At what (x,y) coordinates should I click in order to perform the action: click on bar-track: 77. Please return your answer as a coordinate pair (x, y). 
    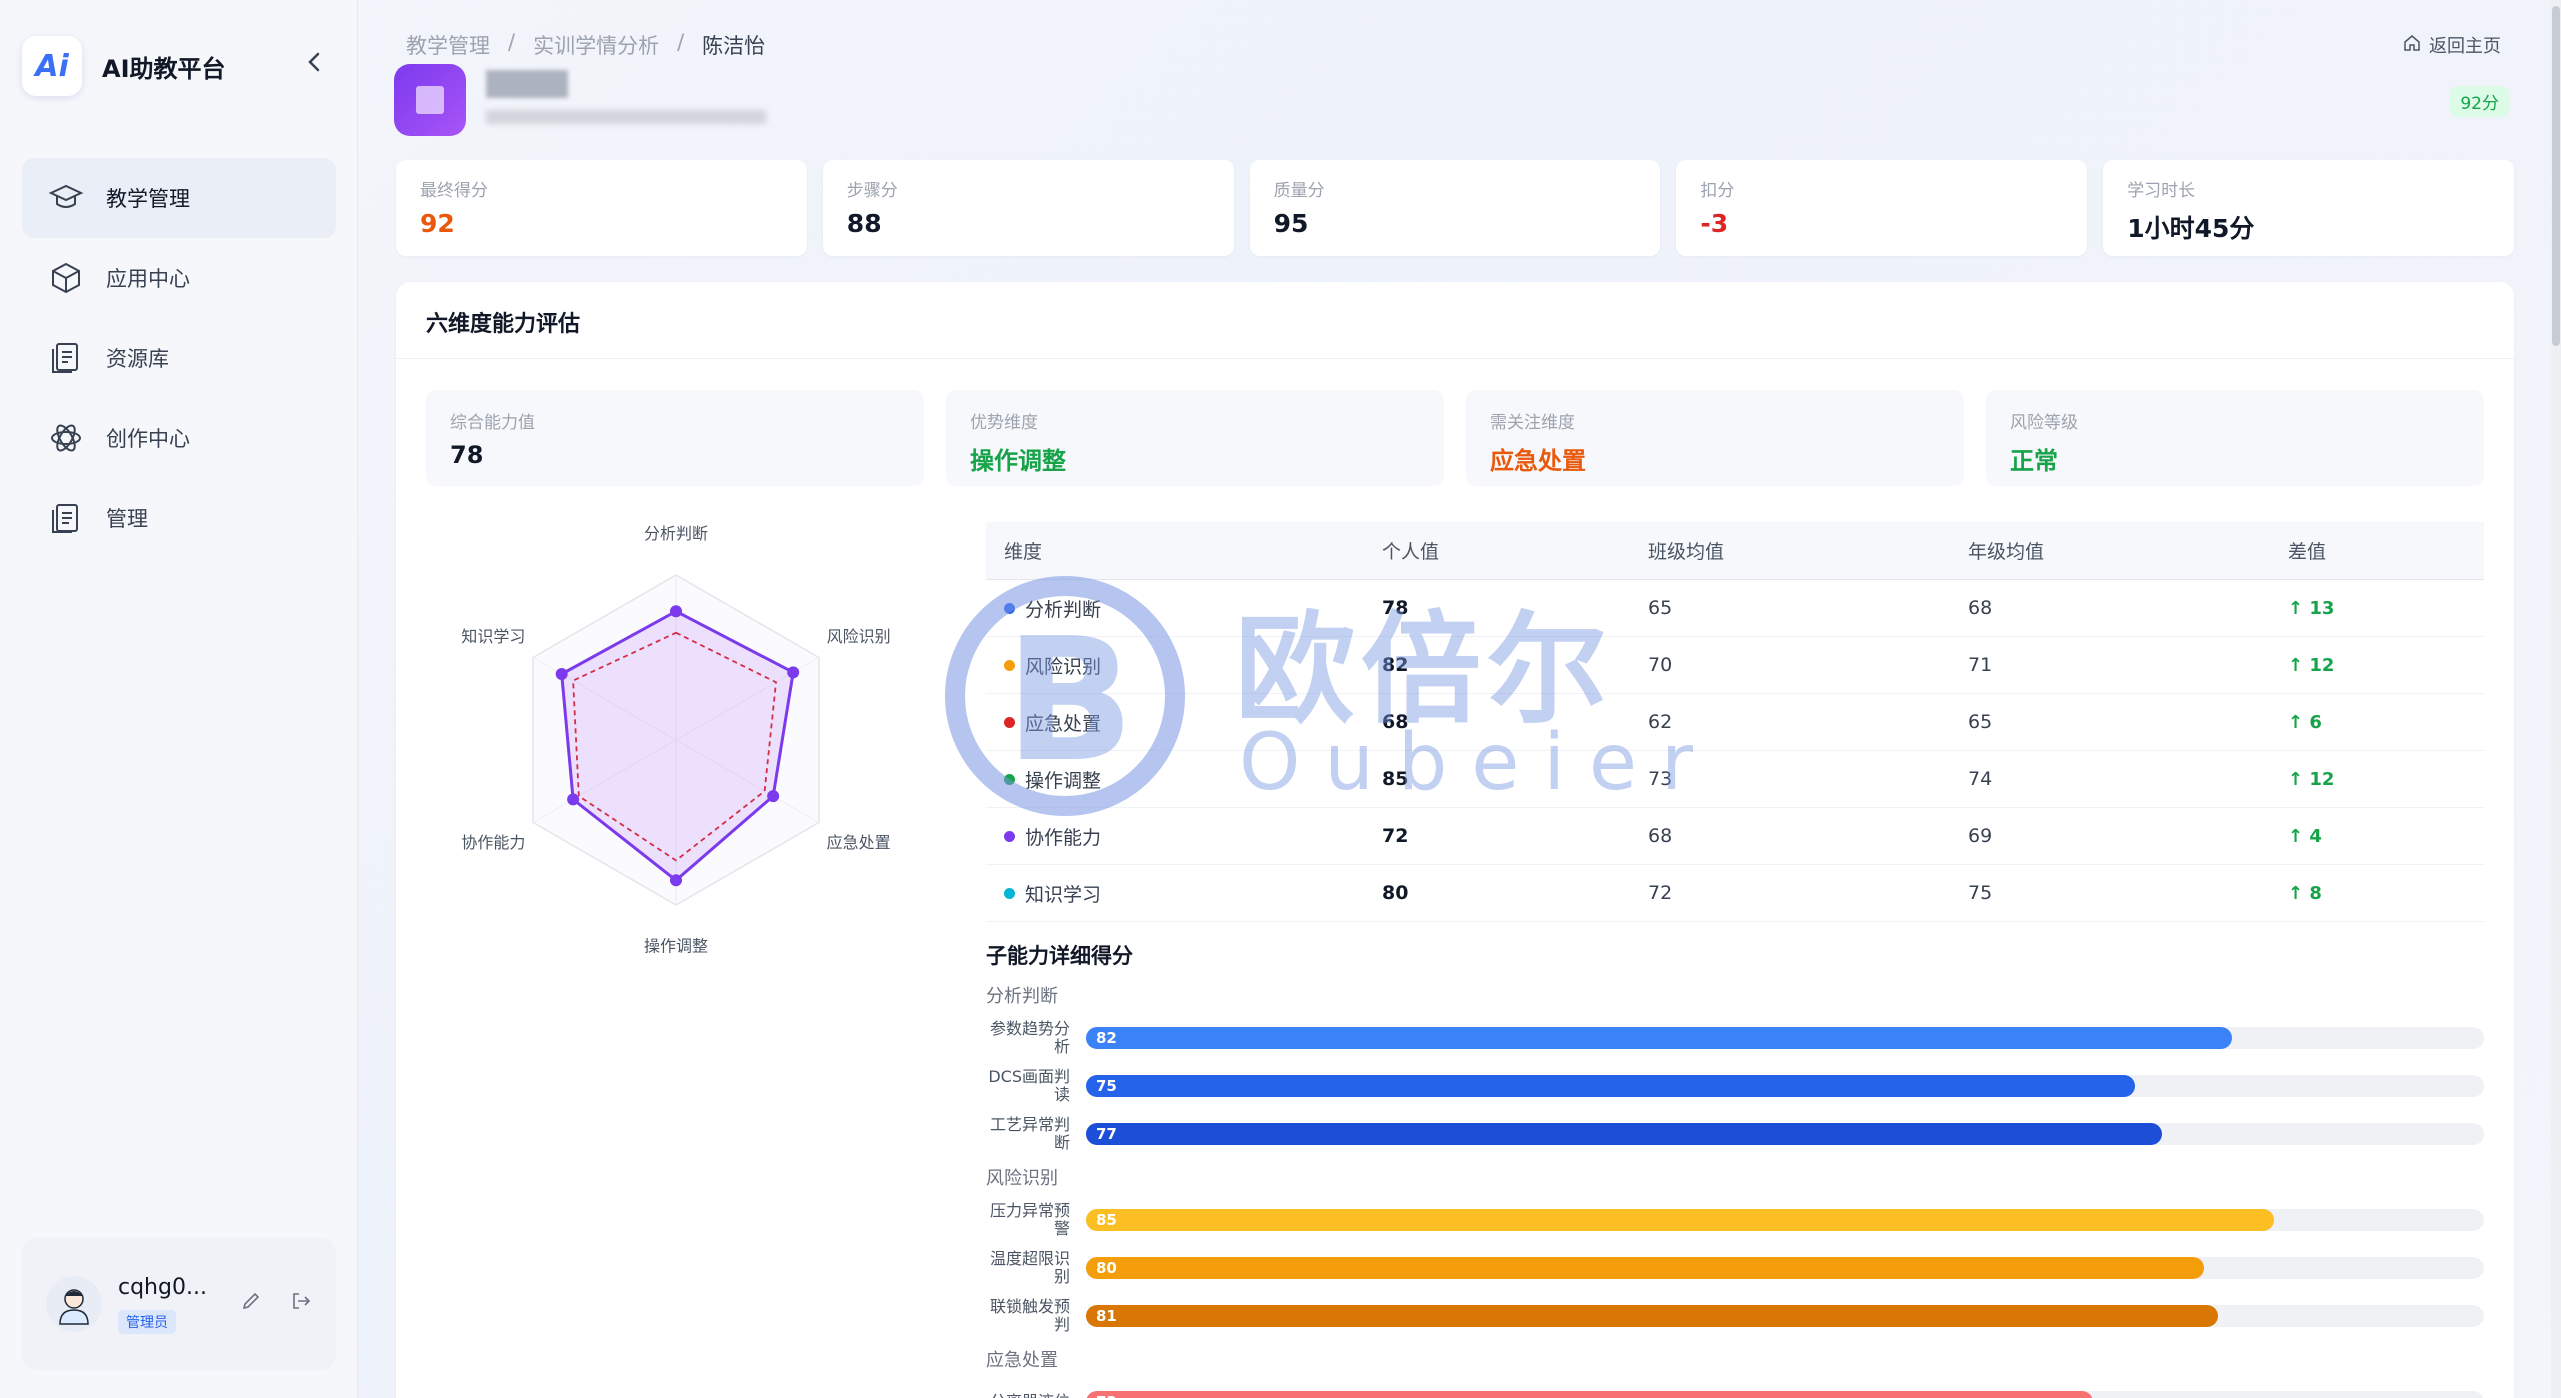
    Looking at the image, I should click on (1785, 1134).